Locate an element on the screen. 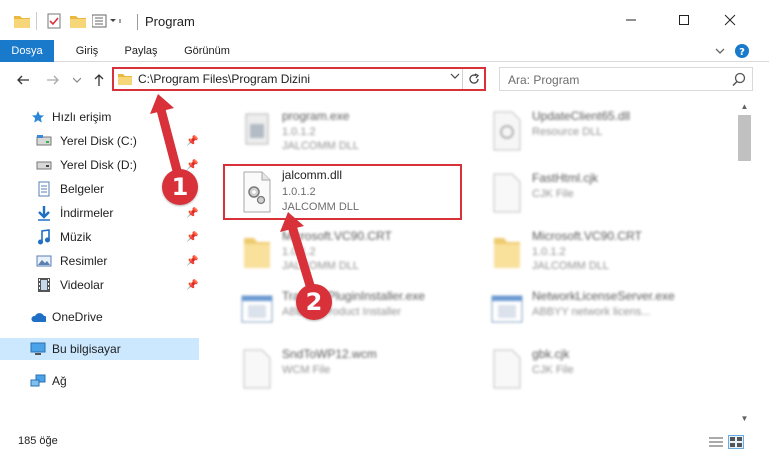 The height and width of the screenshot is (469, 769). search-input: Ara: Program is located at coordinates (626, 79).